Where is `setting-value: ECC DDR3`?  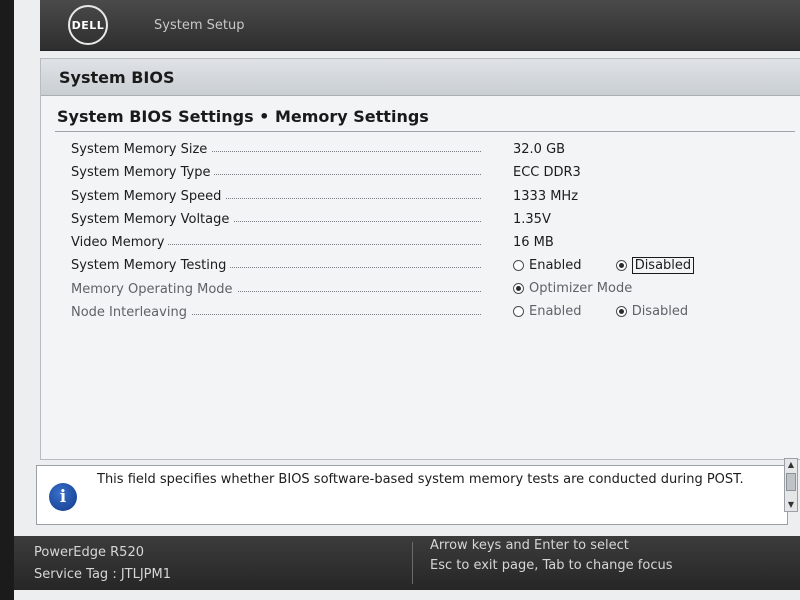 setting-value: ECC DDR3 is located at coordinates (547, 173).